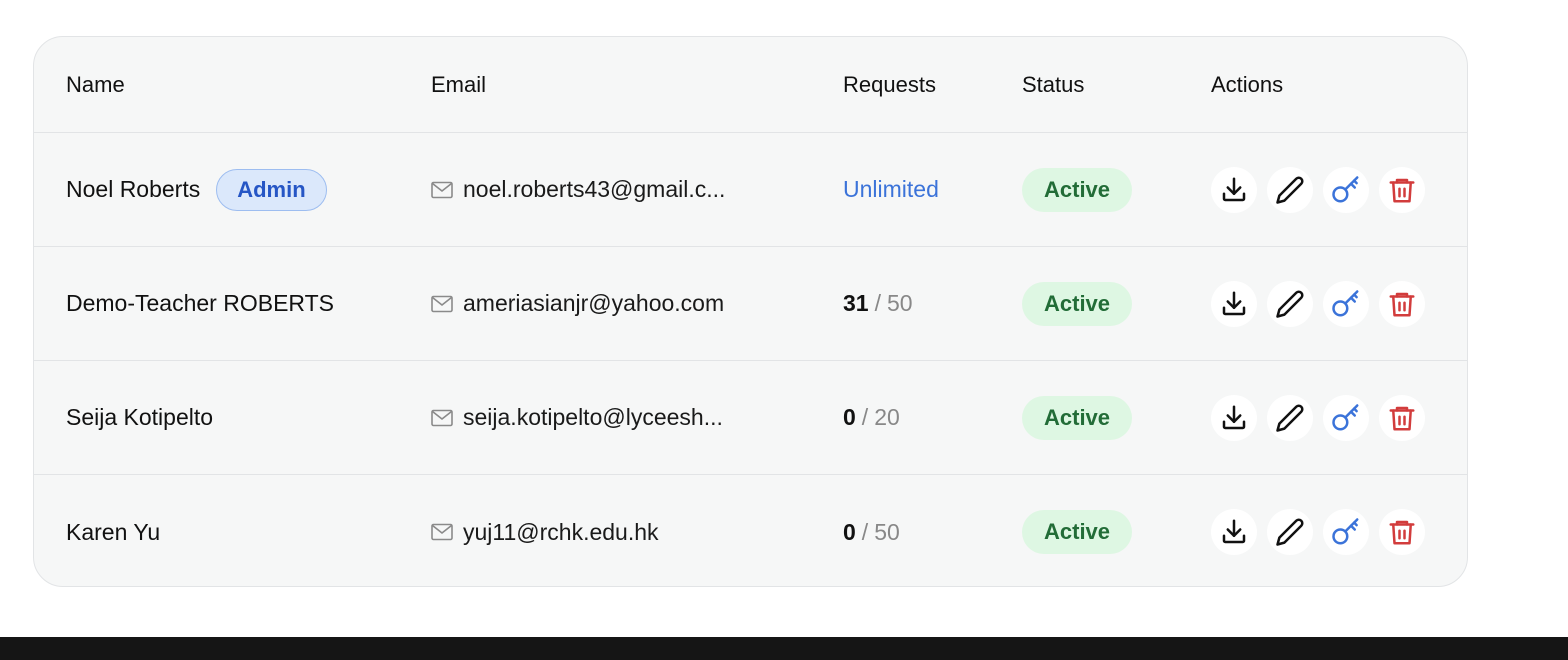 The image size is (1568, 660). Describe the element at coordinates (459, 84) in the screenshot. I see `header-email: Email` at that location.